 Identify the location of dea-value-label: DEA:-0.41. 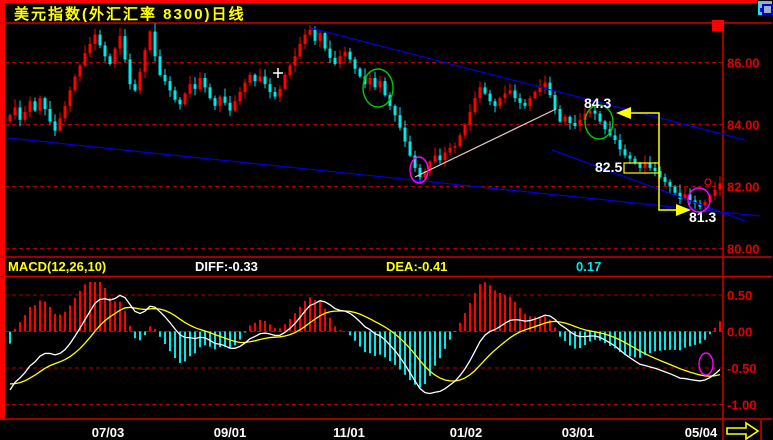
(417, 266).